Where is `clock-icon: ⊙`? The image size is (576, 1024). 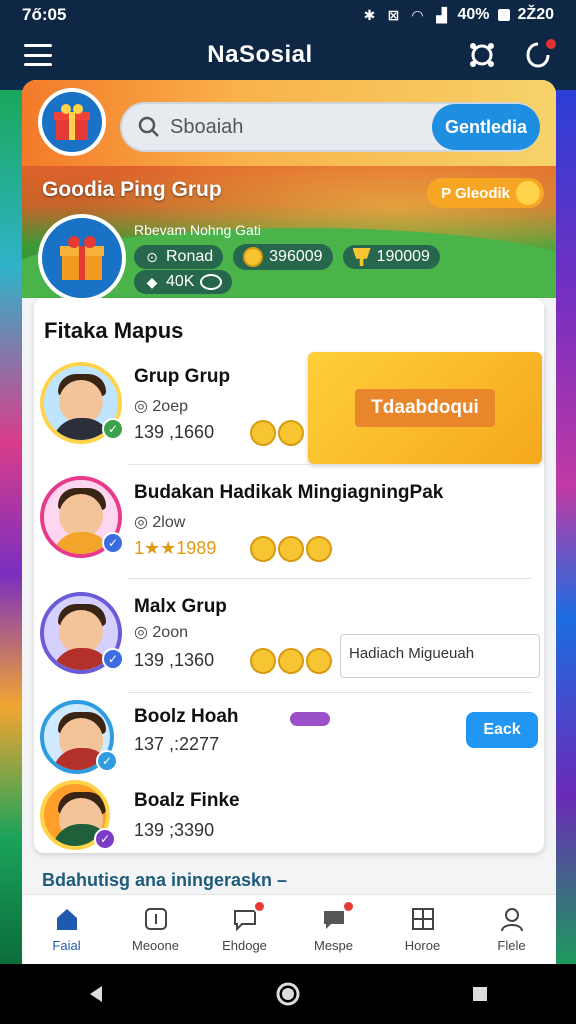 clock-icon: ⊙ is located at coordinates (152, 257).